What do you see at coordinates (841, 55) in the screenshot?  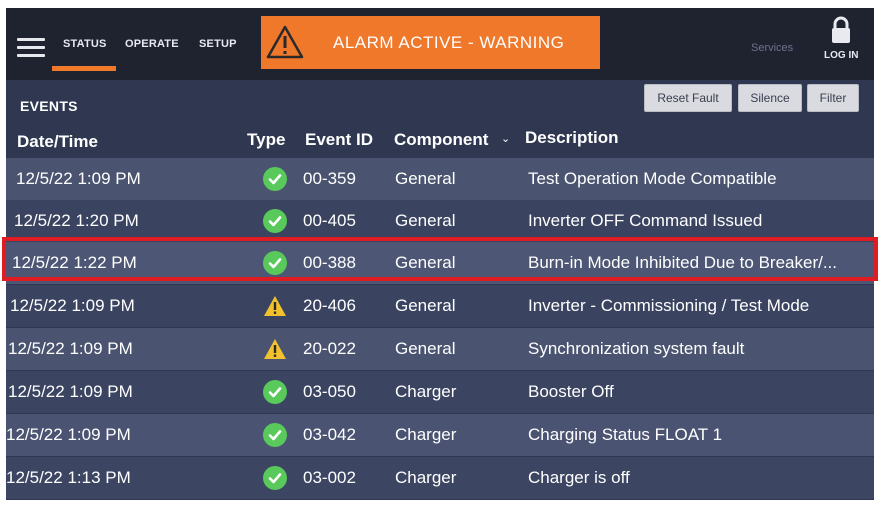 I see `login-label: LOG IN` at bounding box center [841, 55].